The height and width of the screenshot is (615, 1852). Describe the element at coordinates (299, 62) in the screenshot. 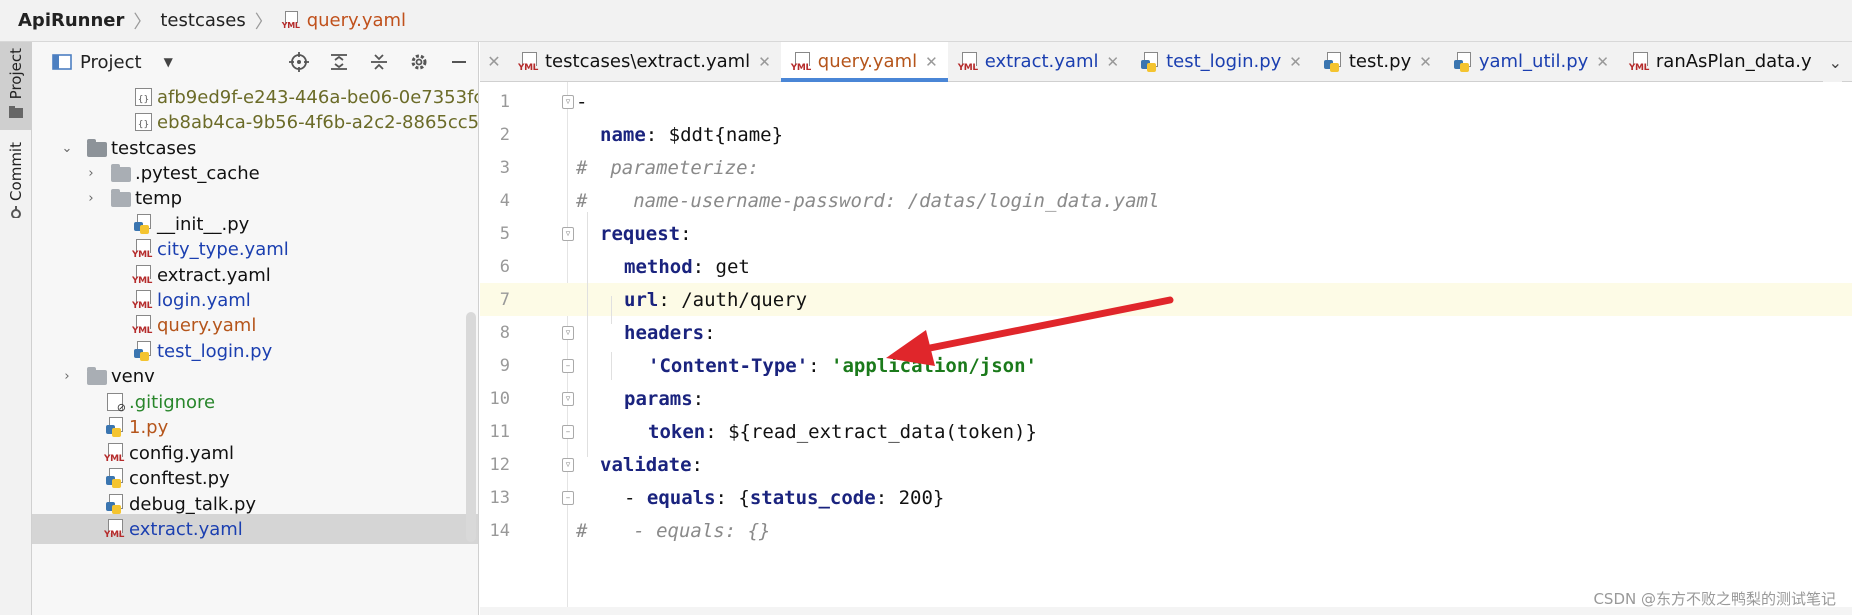

I see `locate-icon` at that location.